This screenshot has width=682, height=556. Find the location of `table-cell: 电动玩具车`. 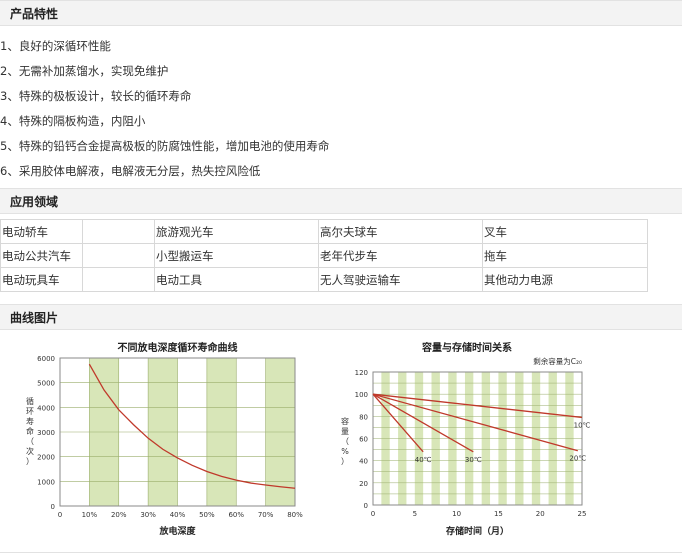

table-cell: 电动玩具车 is located at coordinates (41, 279).